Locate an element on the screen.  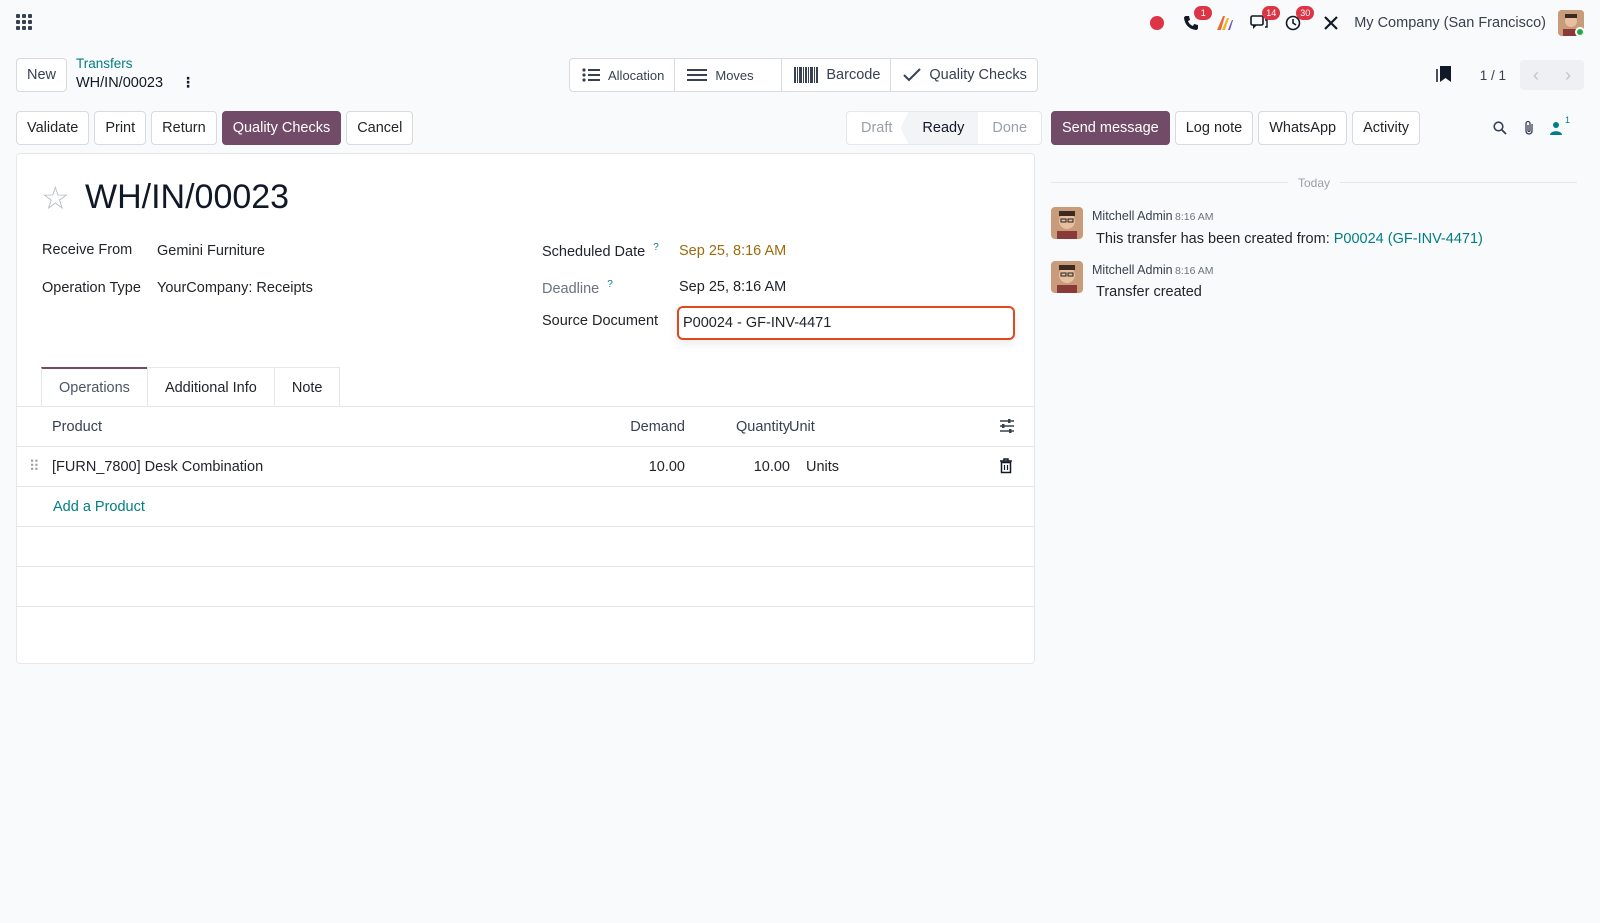
validate-button: Validate is located at coordinates (53, 128).